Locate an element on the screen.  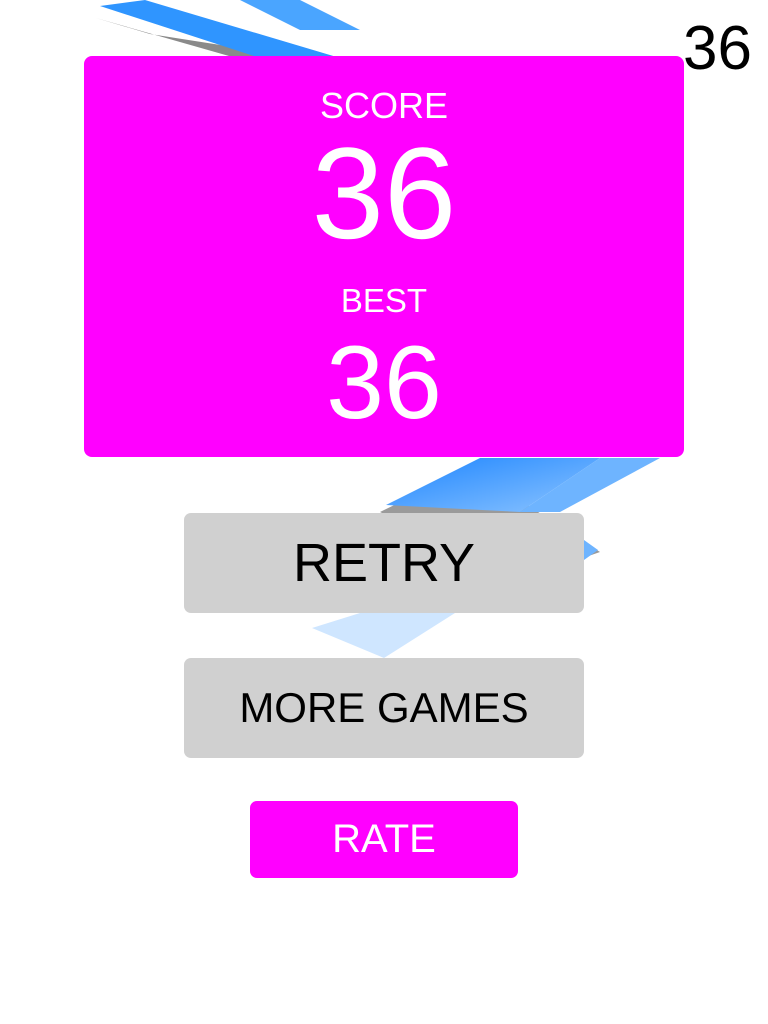
track-tile-pale is located at coordinates (383, 635).